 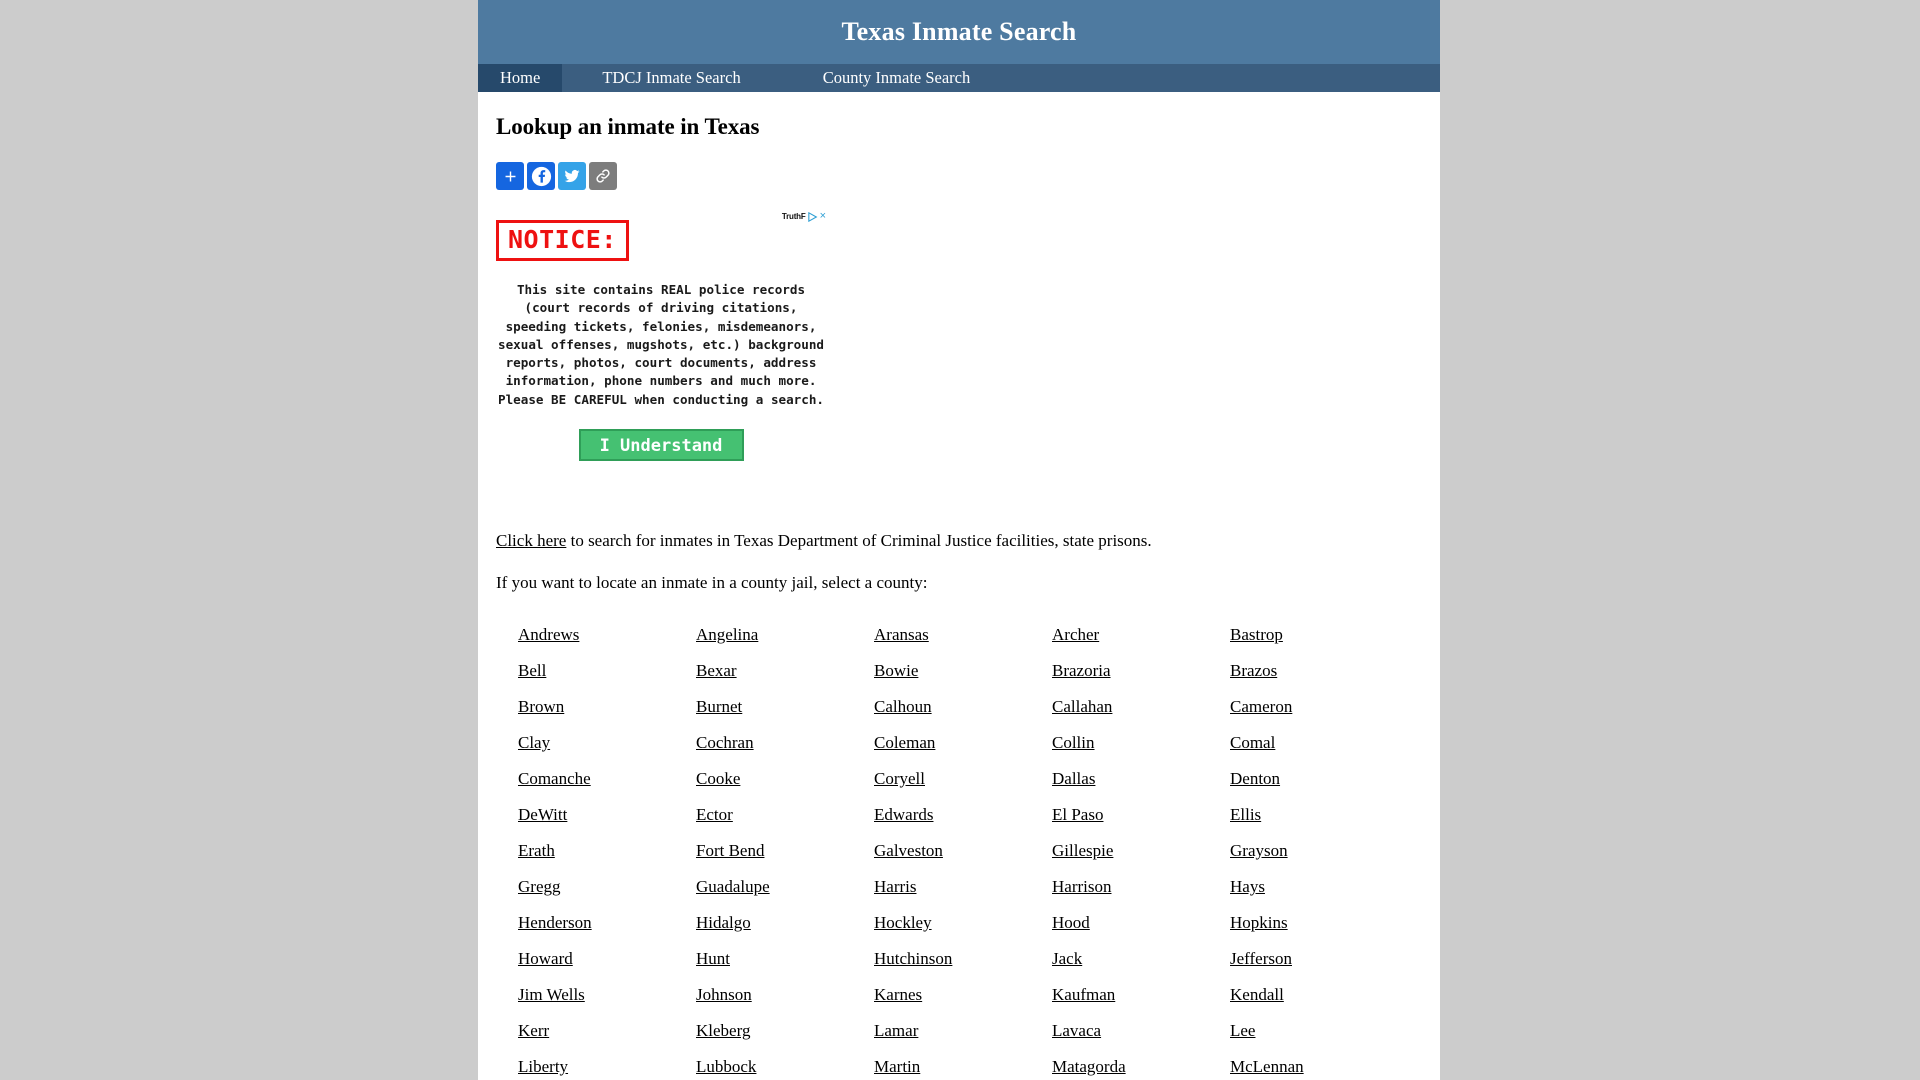 I want to click on ad-close-icon: ×, so click(x=823, y=216).